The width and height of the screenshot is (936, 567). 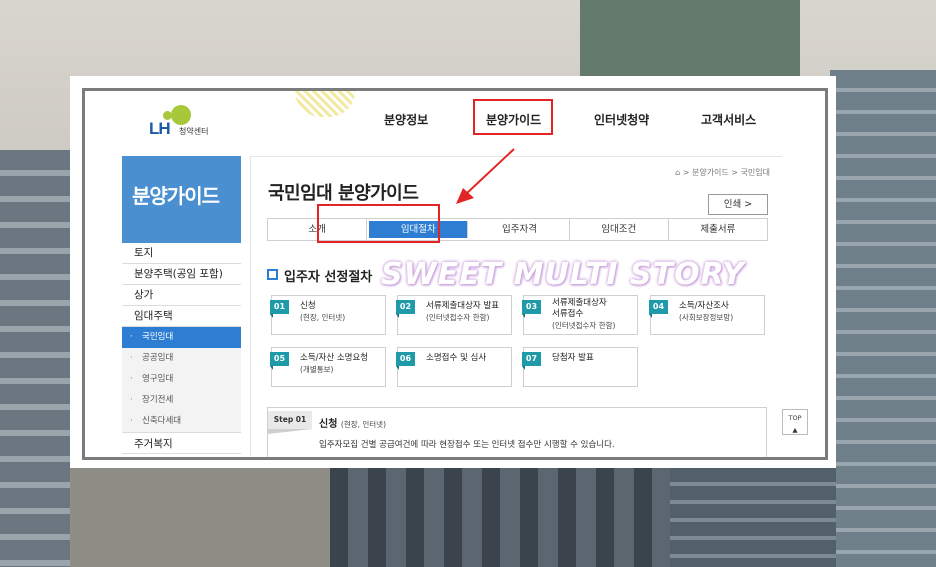 I want to click on annotation-arrow, so click(x=485, y=176).